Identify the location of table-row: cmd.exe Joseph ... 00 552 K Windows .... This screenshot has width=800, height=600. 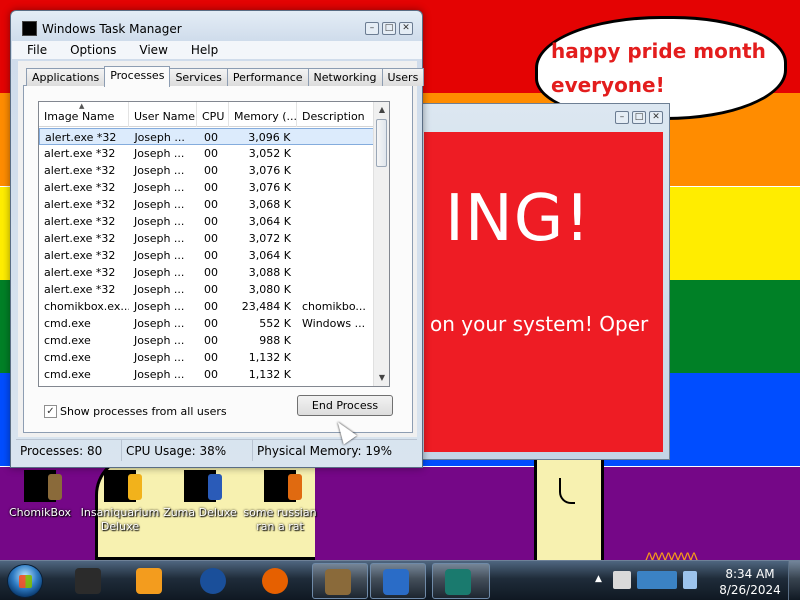
(207, 323).